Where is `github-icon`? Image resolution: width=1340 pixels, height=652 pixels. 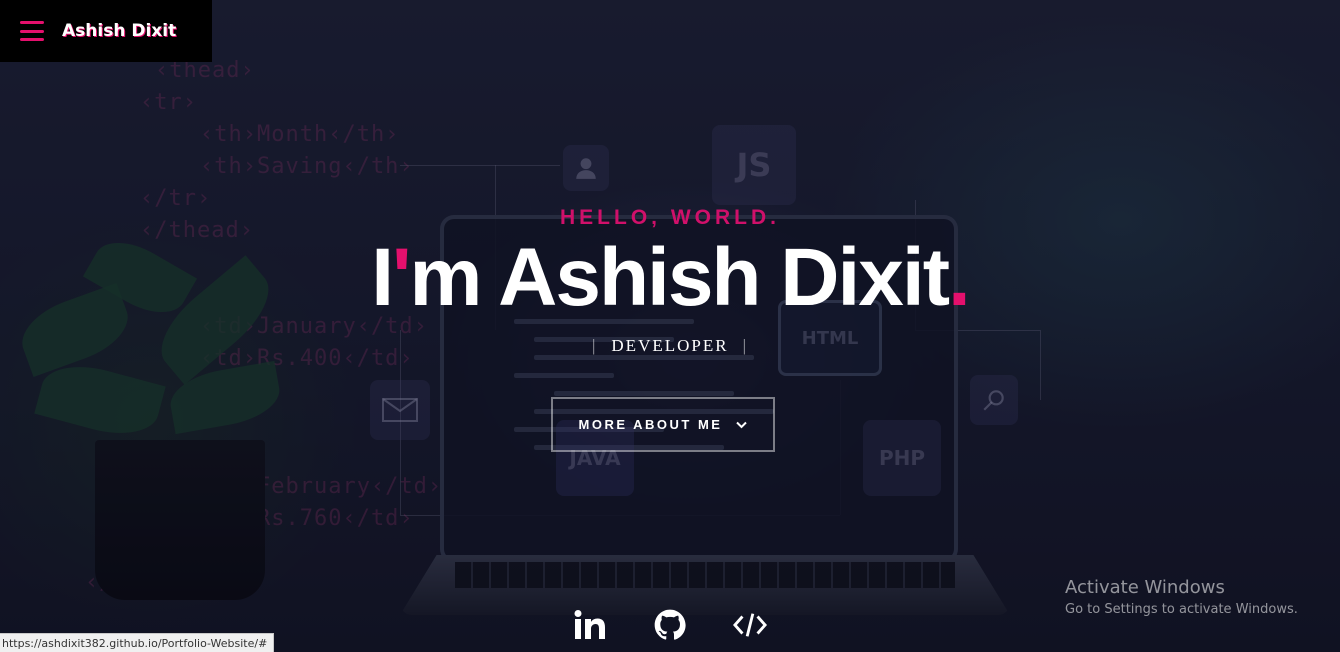 github-icon is located at coordinates (670, 625).